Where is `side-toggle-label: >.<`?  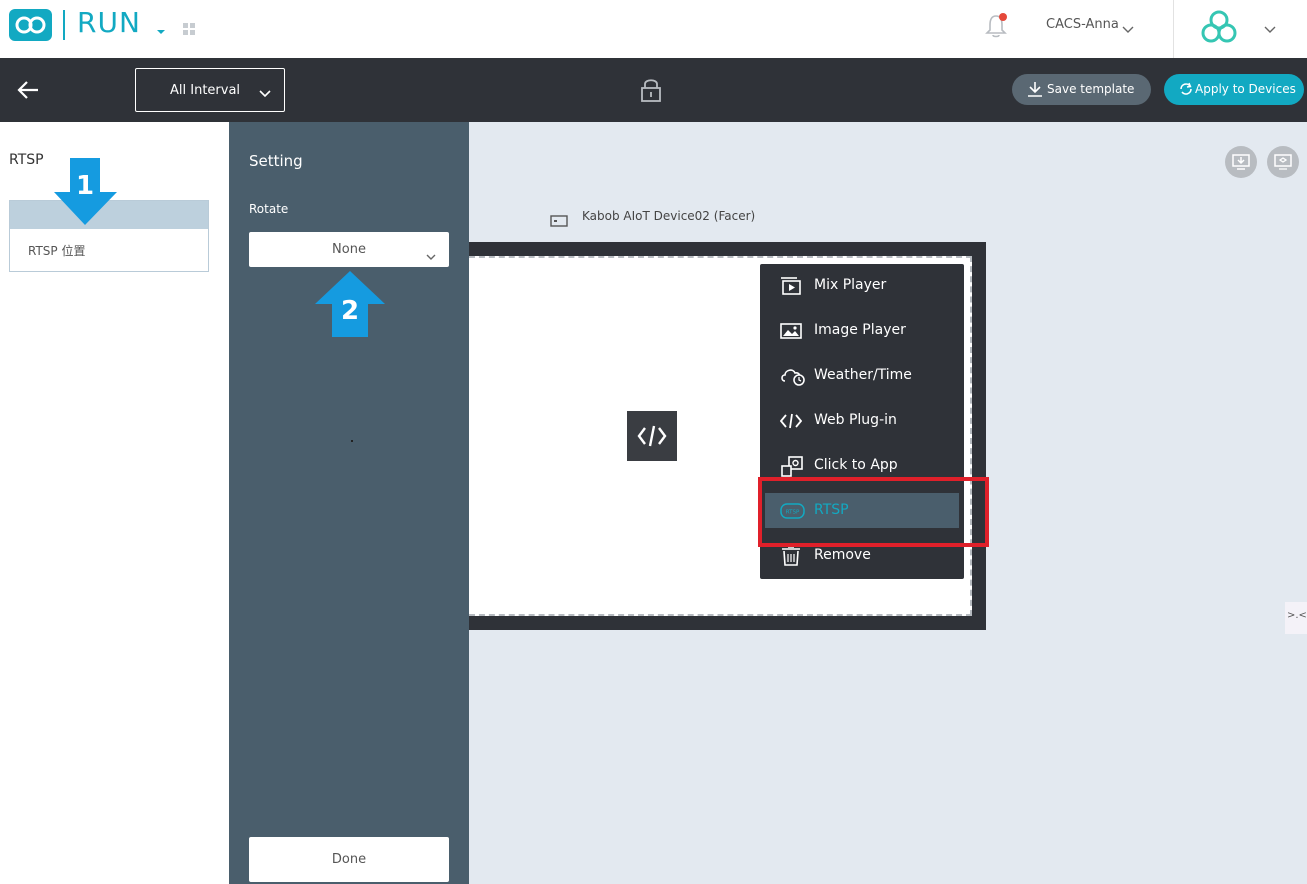 side-toggle-label: >.< is located at coordinates (1297, 615).